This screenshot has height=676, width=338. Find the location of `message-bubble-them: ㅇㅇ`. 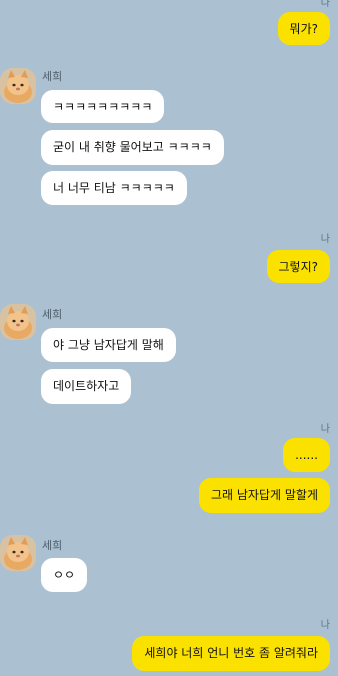

message-bubble-them: ㅇㅇ is located at coordinates (64, 575).